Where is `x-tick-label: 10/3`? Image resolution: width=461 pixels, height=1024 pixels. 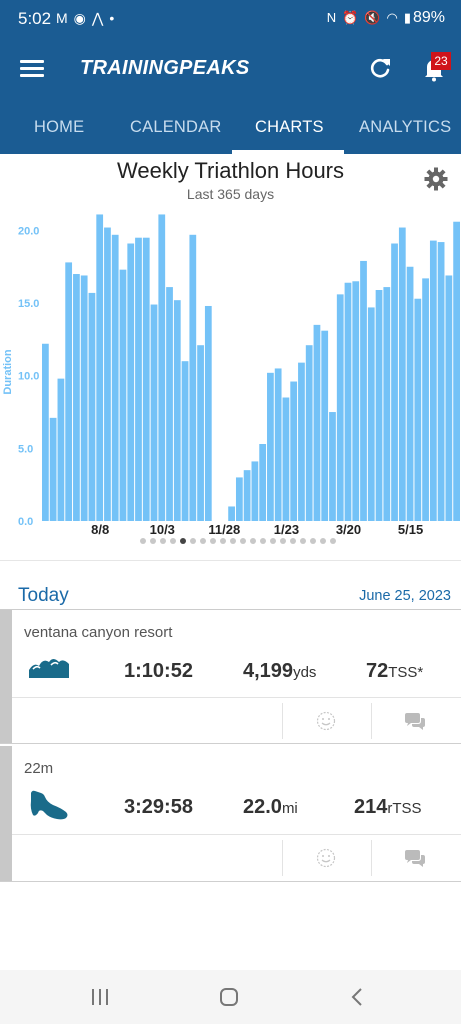
x-tick-label: 10/3 is located at coordinates (162, 528).